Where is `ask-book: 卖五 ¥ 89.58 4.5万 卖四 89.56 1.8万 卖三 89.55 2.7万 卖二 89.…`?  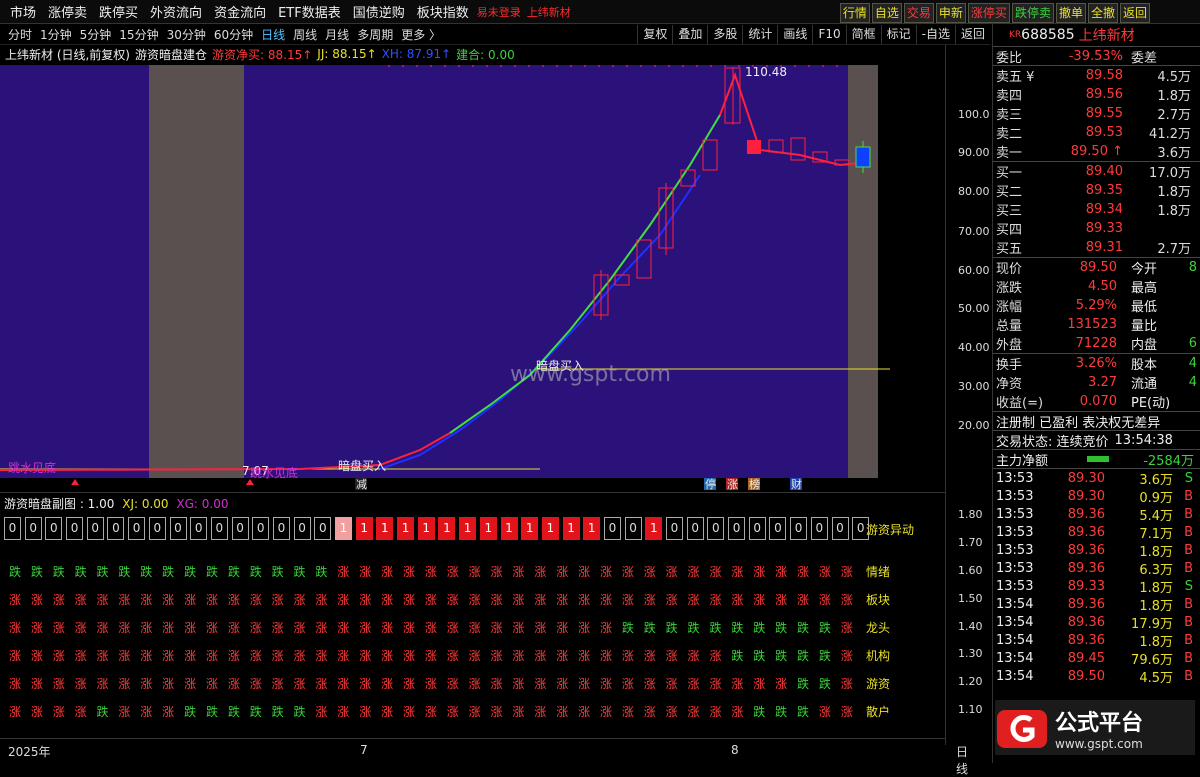
ask-book: 卖五 ¥ 89.58 4.5万 卖四 89.56 1.8万 卖三 89.55 2.7万 卖二 89.… is located at coordinates (1096, 113).